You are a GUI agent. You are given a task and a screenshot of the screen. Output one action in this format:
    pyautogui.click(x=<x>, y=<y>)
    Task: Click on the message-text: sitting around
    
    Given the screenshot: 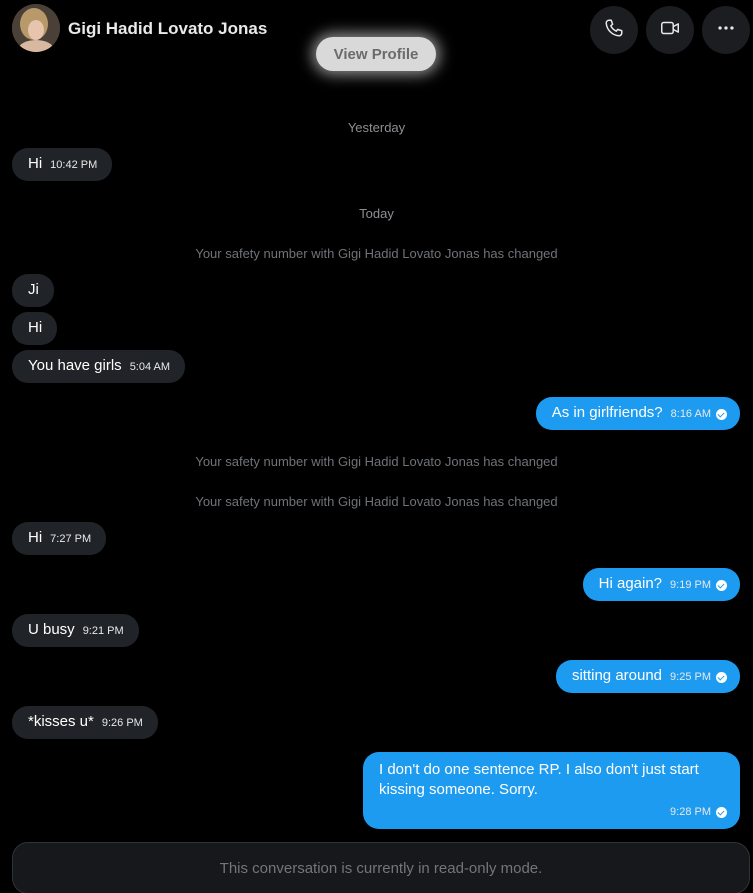 What is the action you would take?
    pyautogui.click(x=617, y=675)
    